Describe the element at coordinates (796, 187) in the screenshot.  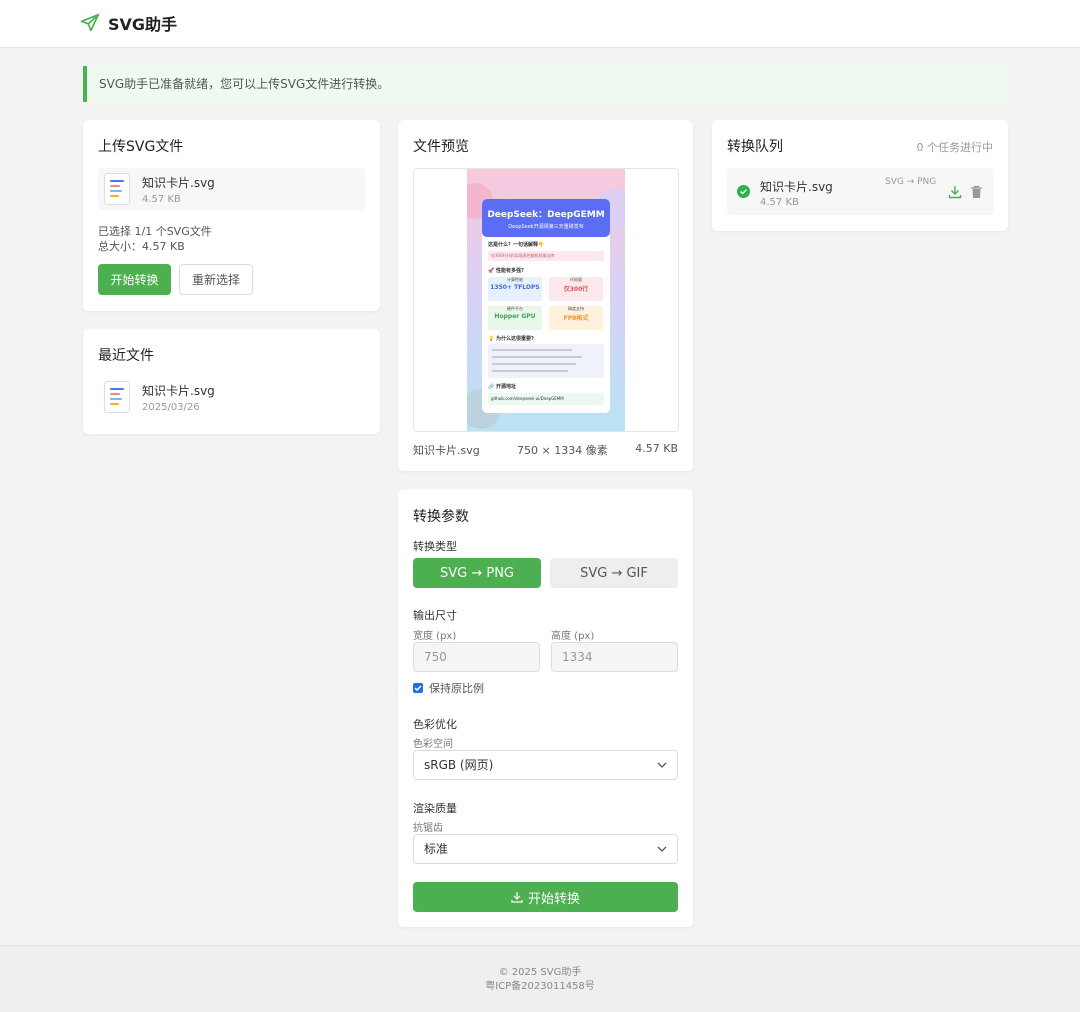
I see `queue-item-name: 知识卡片.svg` at that location.